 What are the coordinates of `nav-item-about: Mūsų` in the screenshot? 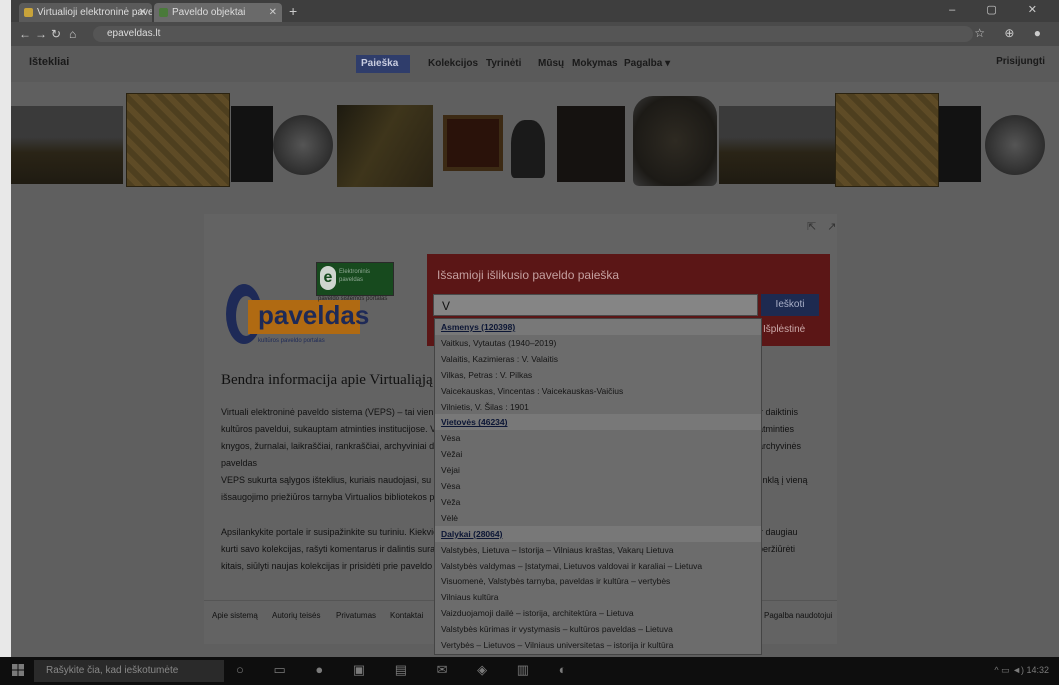 It's located at (551, 64).